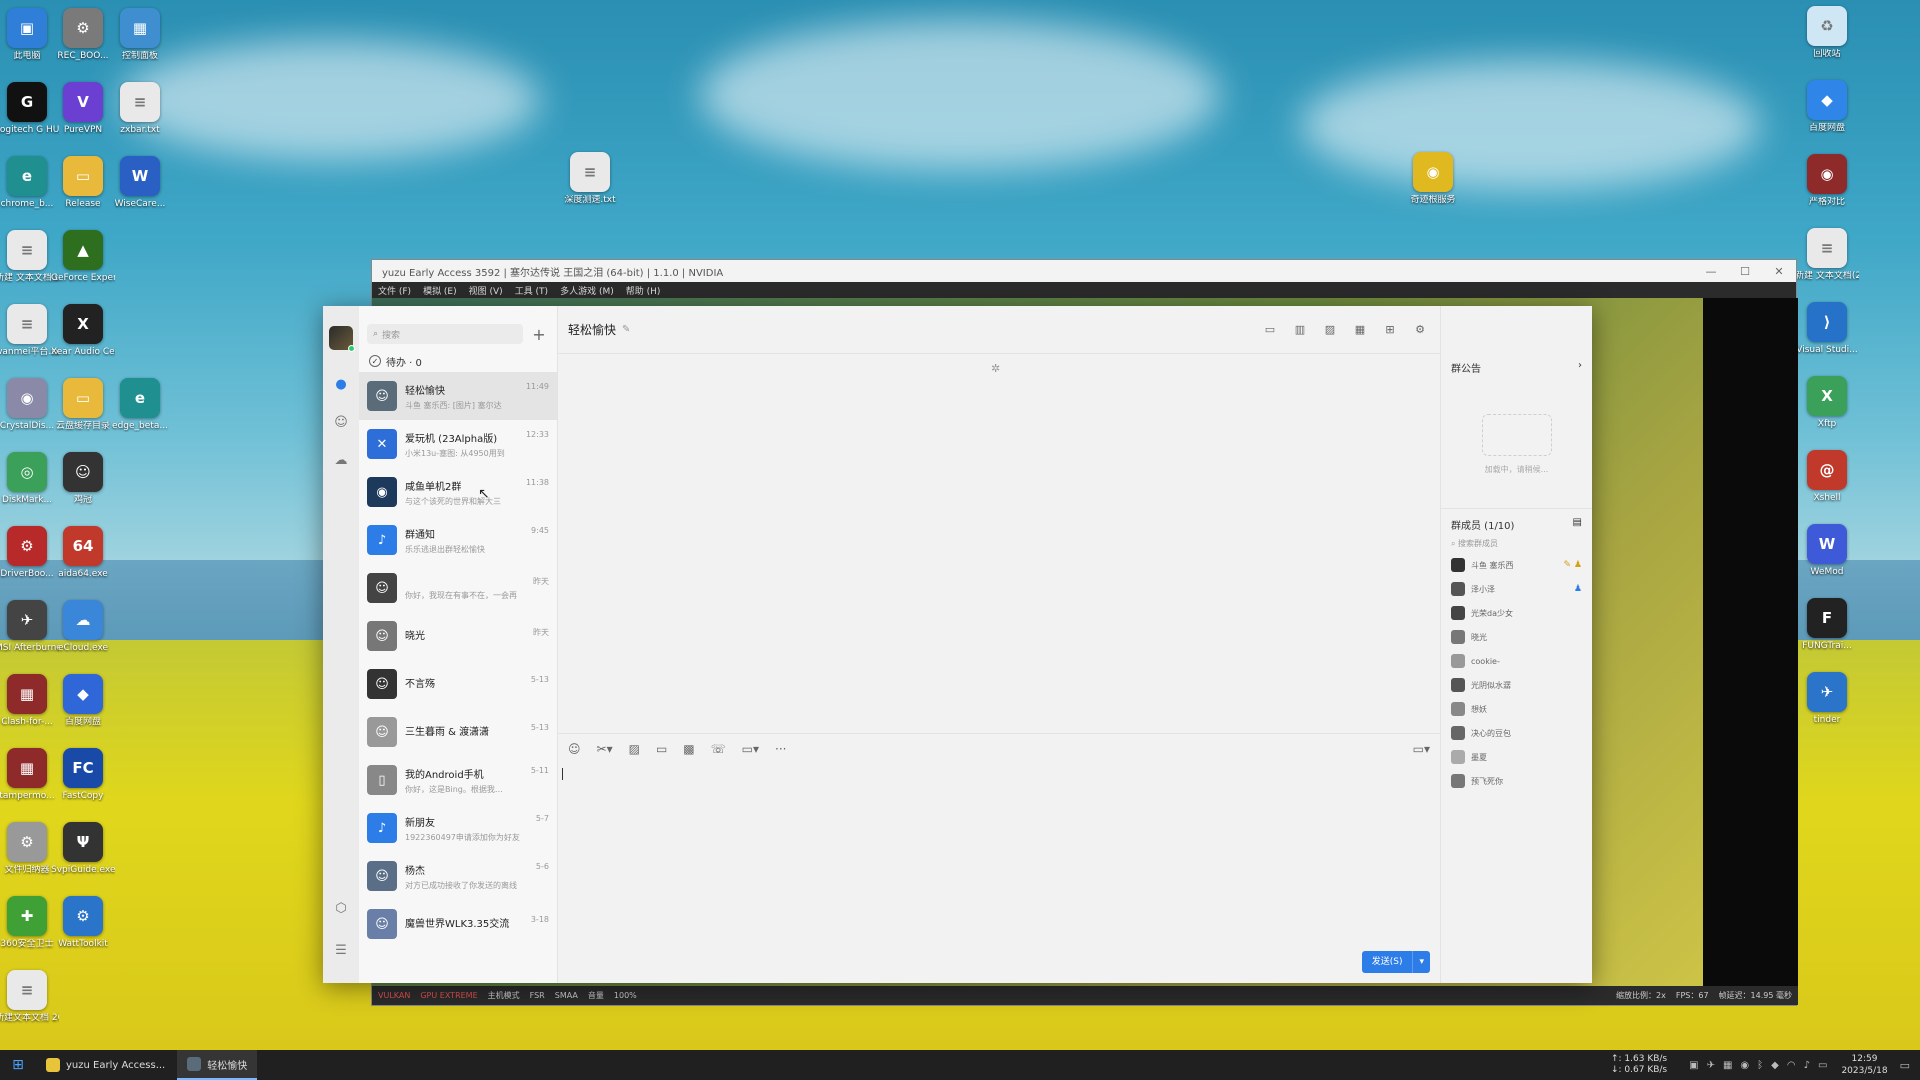 The width and height of the screenshot is (1920, 1080). Describe the element at coordinates (688, 749) in the screenshot. I see `red-packet-icon: ▩` at that location.